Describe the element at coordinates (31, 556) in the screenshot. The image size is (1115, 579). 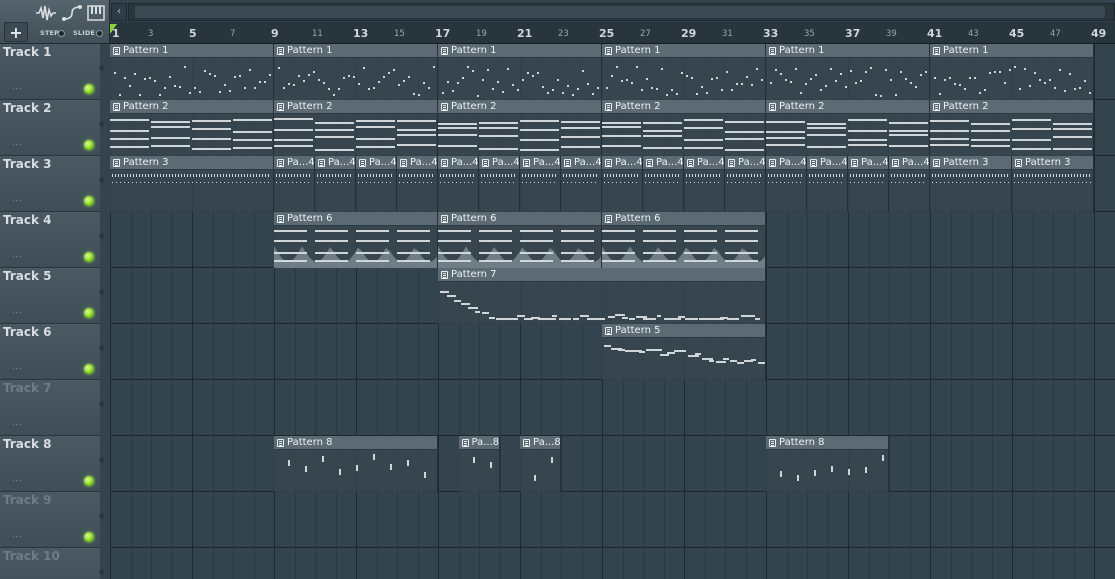
I see `track-name: Track 10` at that location.